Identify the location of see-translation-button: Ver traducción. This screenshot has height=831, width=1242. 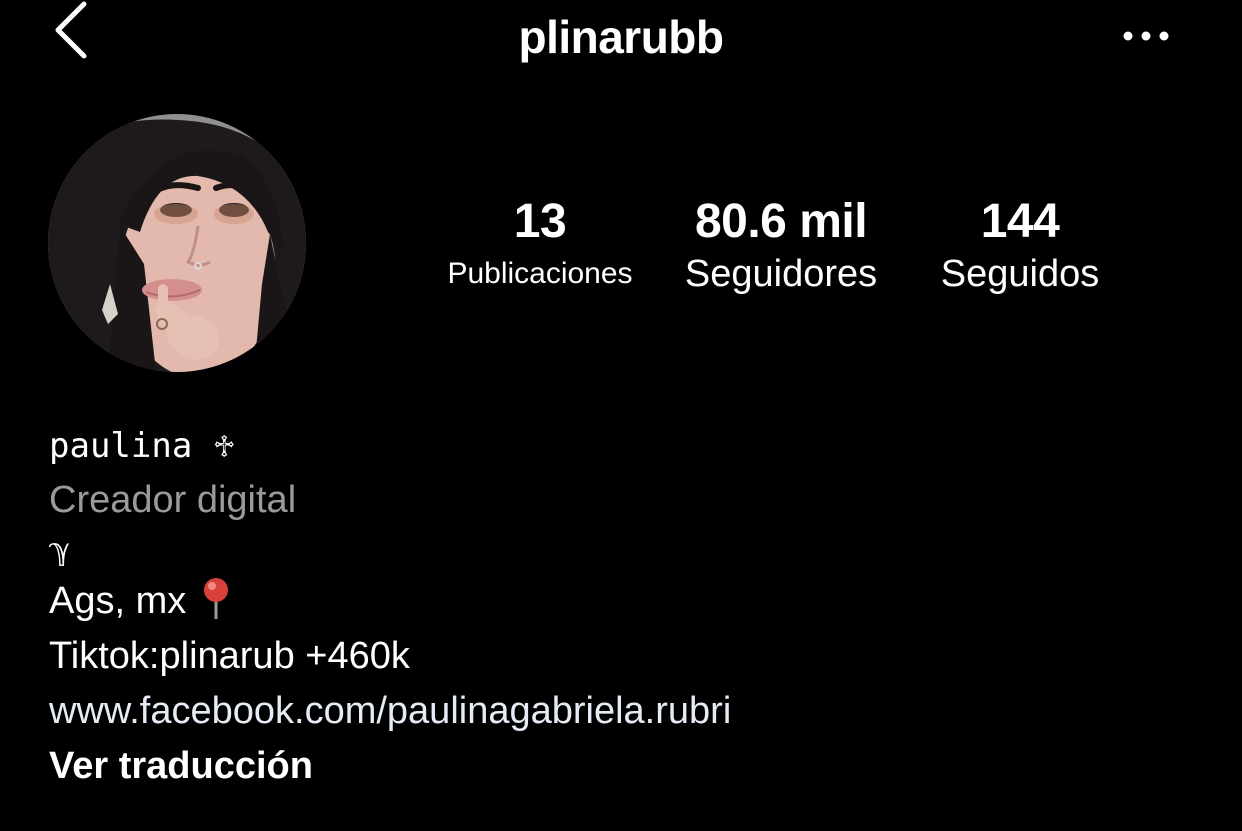
(629, 766).